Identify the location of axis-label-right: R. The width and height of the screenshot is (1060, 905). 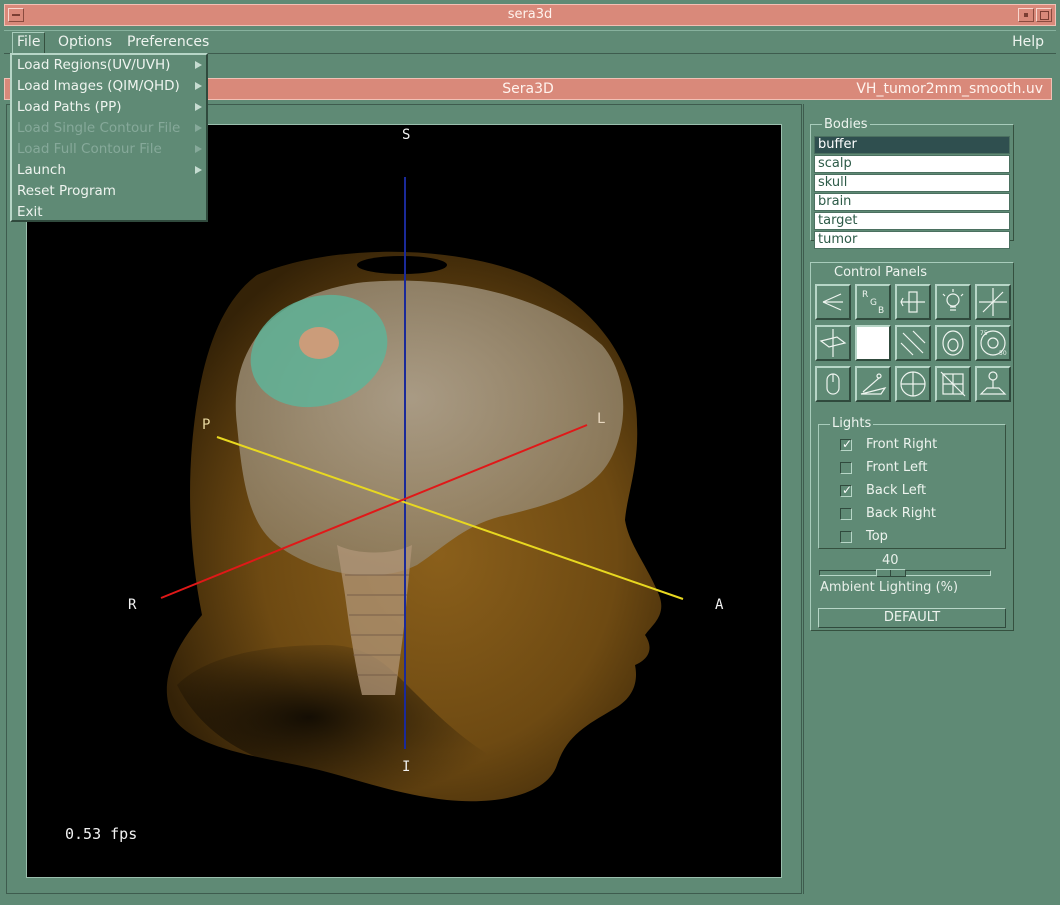
(132, 605).